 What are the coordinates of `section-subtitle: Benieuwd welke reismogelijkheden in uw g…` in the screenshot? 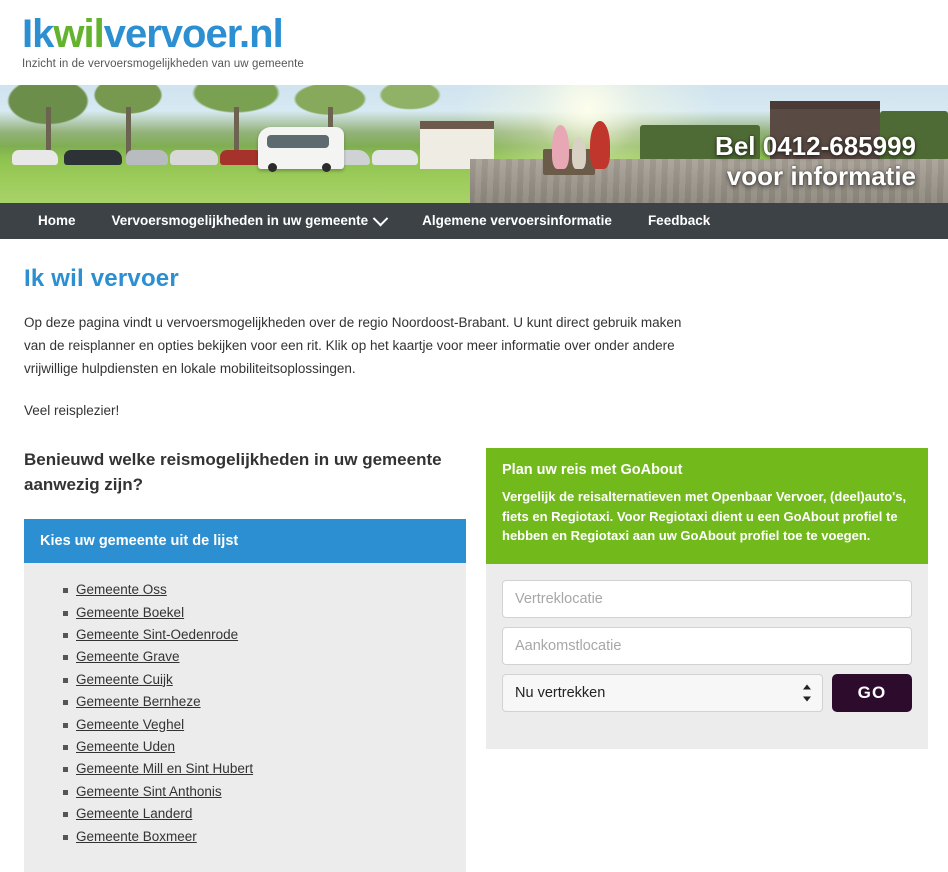 It's located at (233, 471).